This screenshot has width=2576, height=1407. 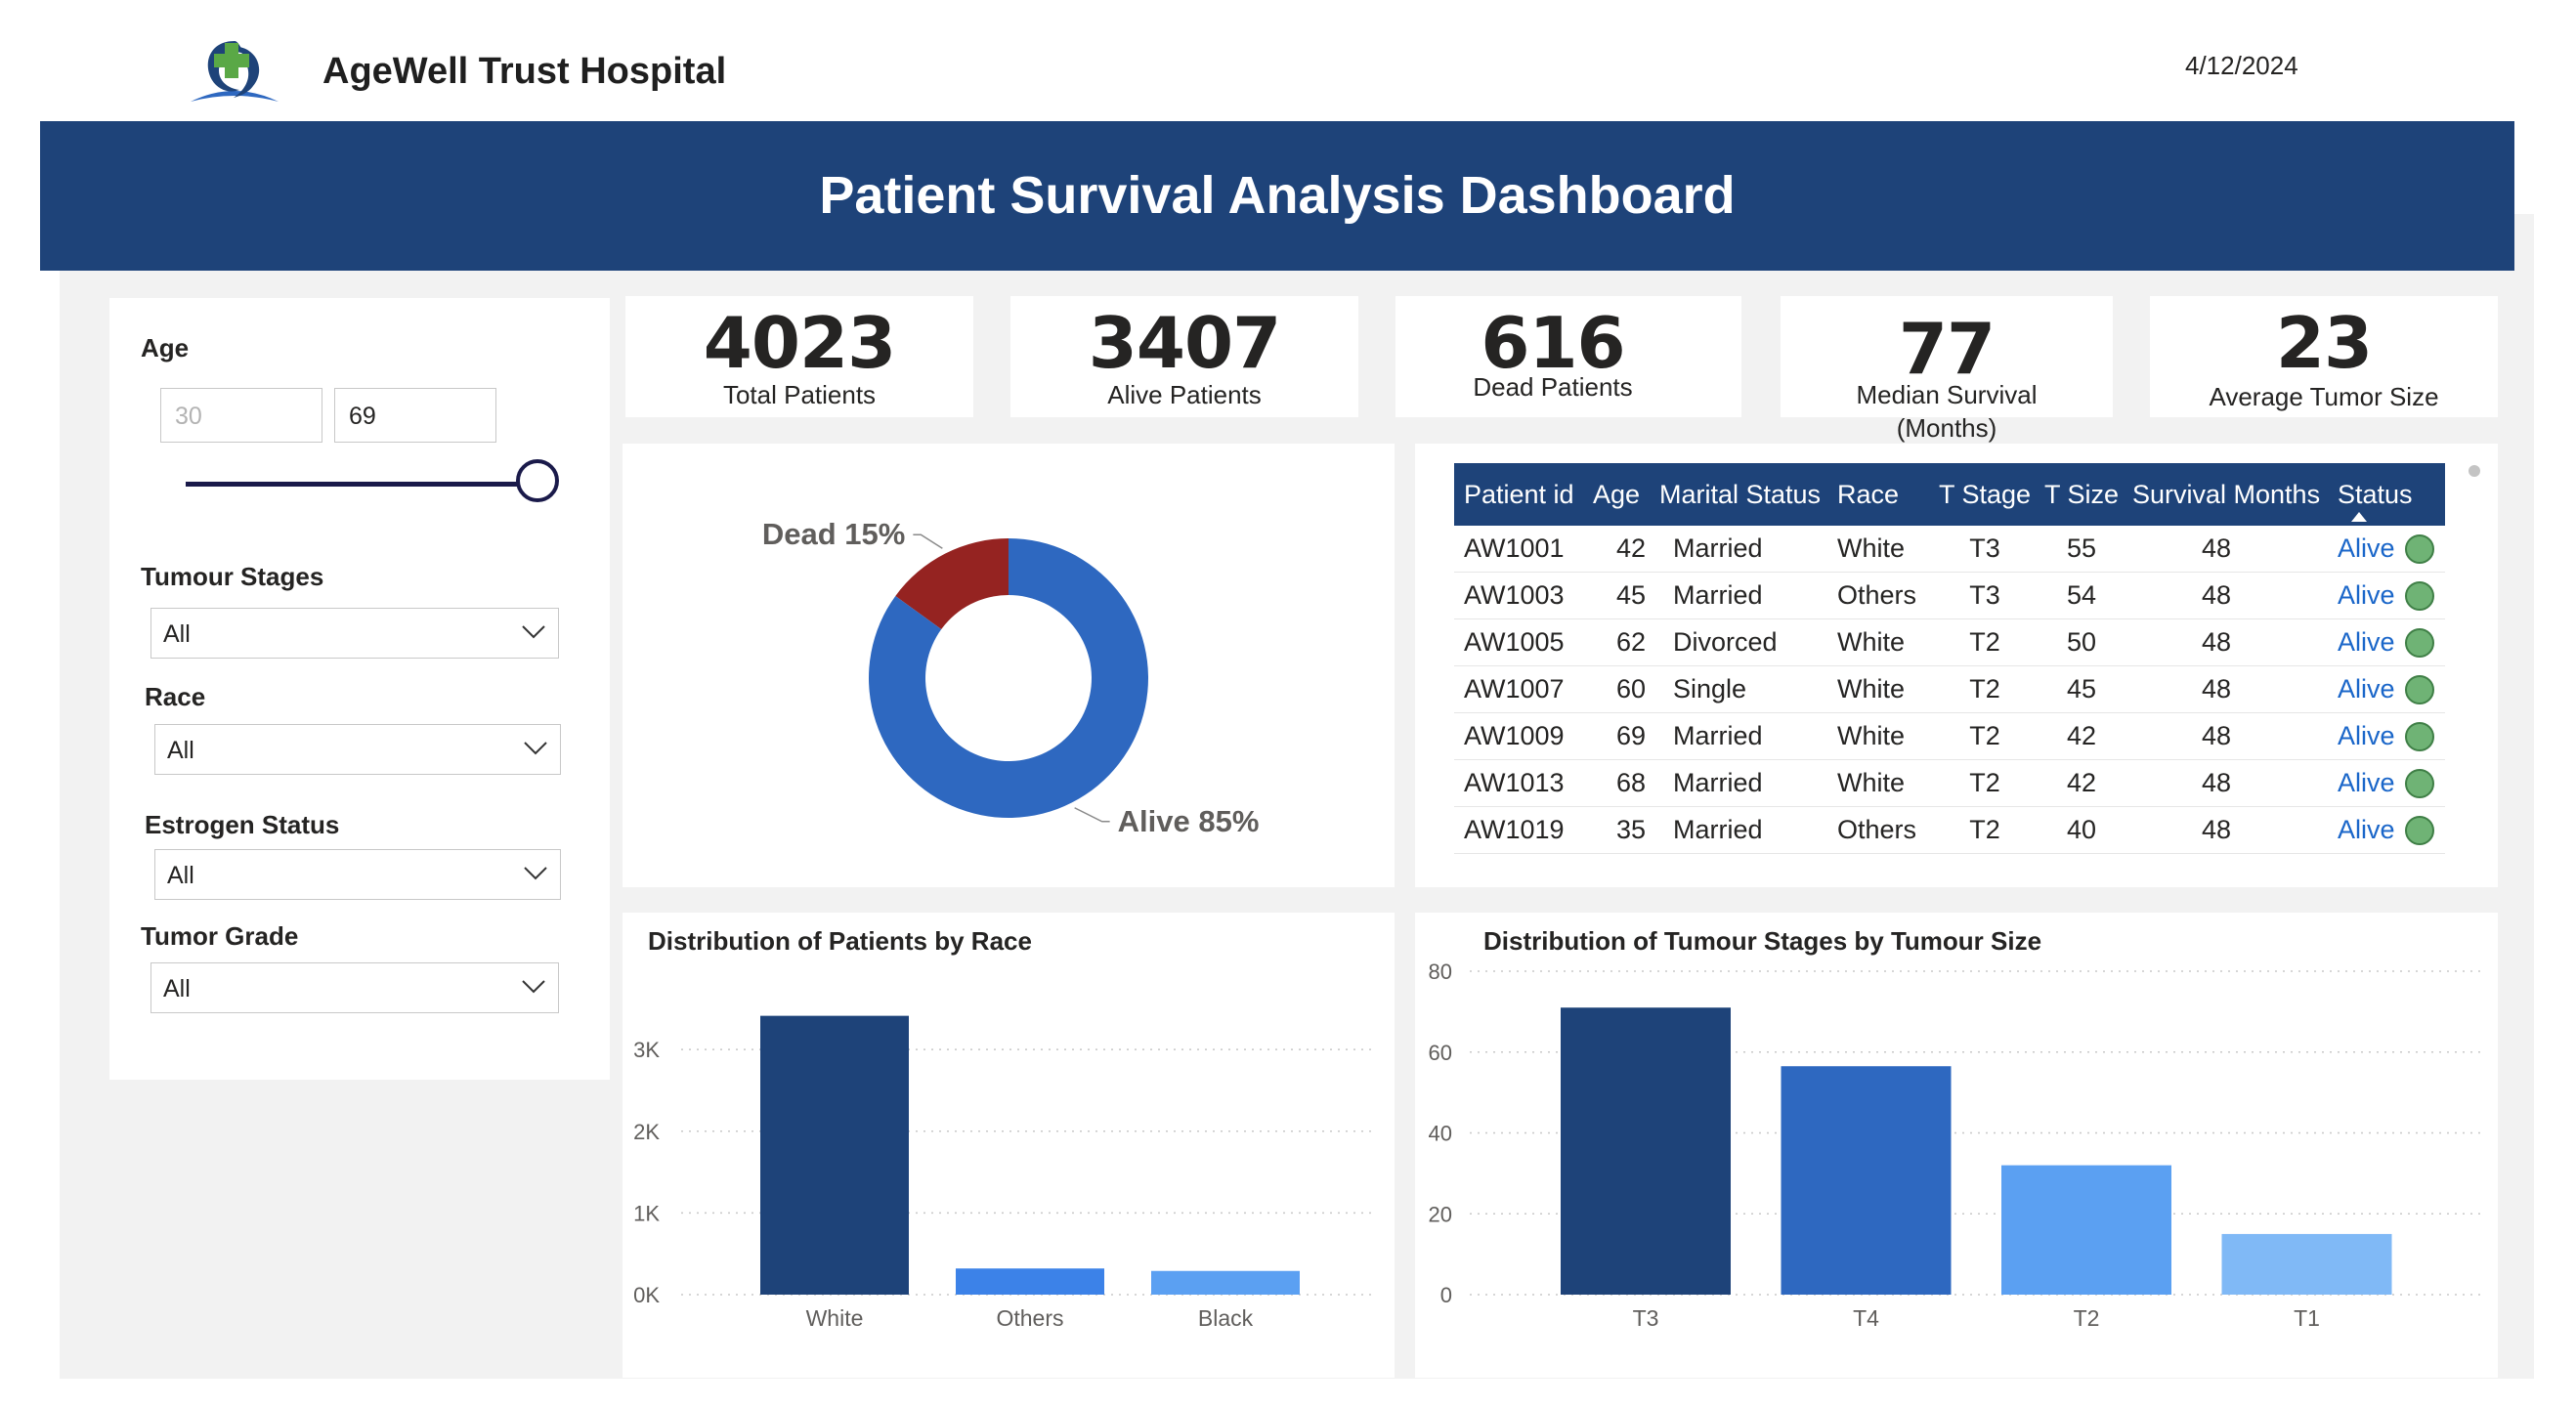 What do you see at coordinates (1184, 394) in the screenshot?
I see `kpi-label: Alive Patients` at bounding box center [1184, 394].